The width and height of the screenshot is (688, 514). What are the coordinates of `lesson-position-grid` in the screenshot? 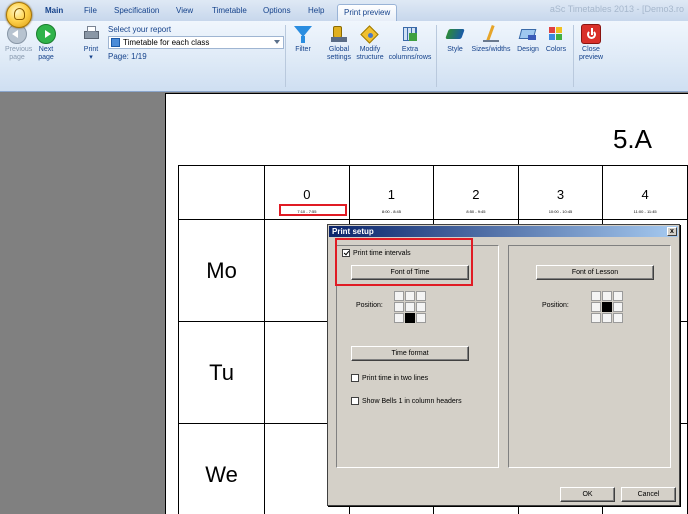 It's located at (607, 307).